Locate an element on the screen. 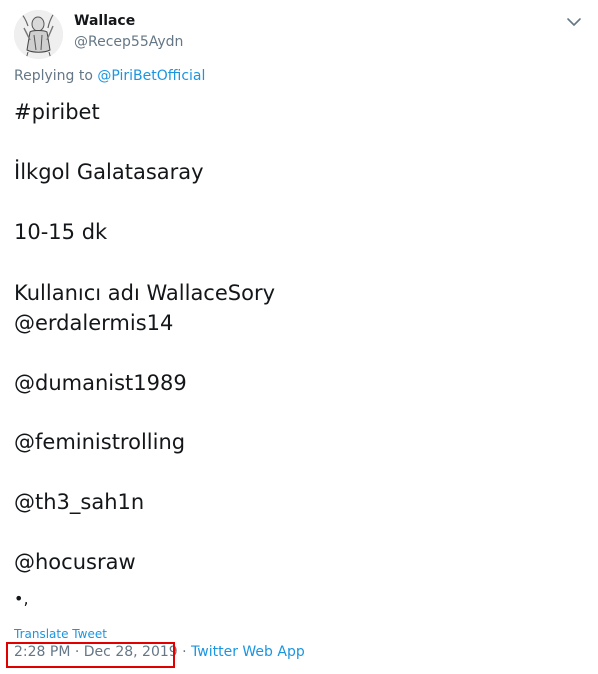  mention-link: @feministrolling is located at coordinates (99, 442).